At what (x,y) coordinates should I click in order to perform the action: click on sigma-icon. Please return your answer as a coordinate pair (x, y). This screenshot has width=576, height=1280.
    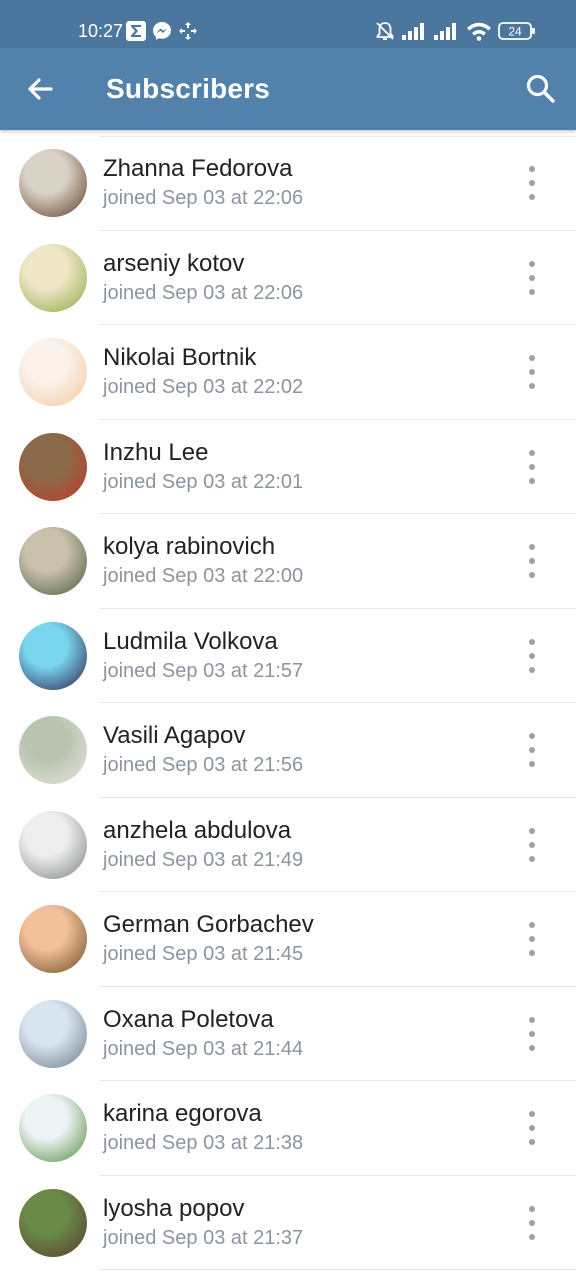
    Looking at the image, I should click on (136, 31).